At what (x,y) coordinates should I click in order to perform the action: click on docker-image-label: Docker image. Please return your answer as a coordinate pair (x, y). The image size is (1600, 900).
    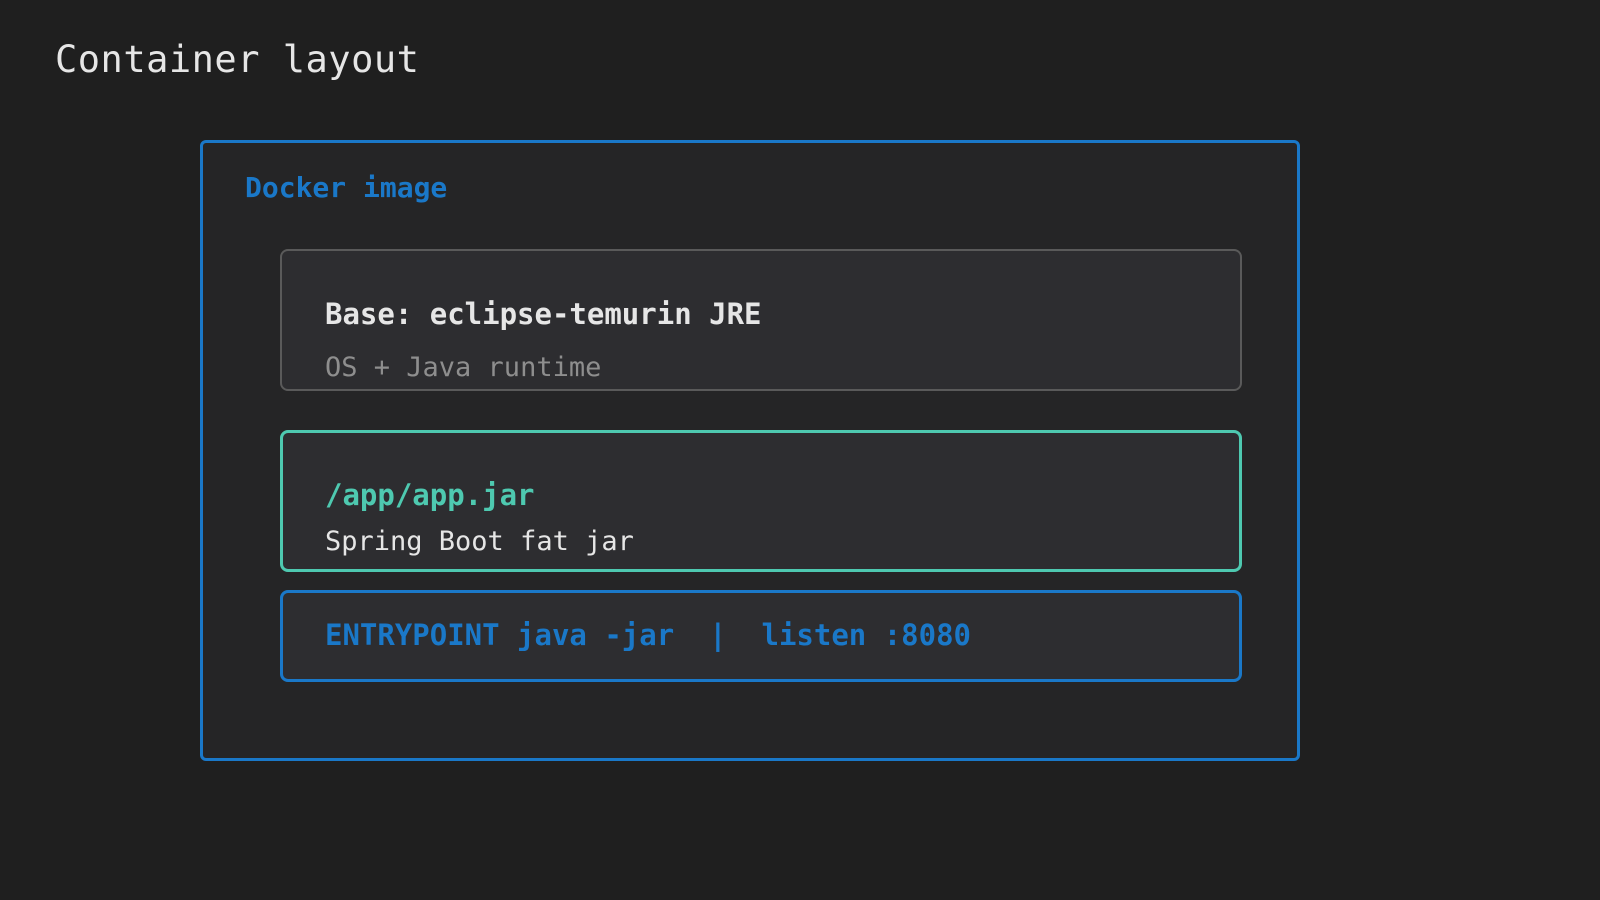
    Looking at the image, I should click on (346, 187).